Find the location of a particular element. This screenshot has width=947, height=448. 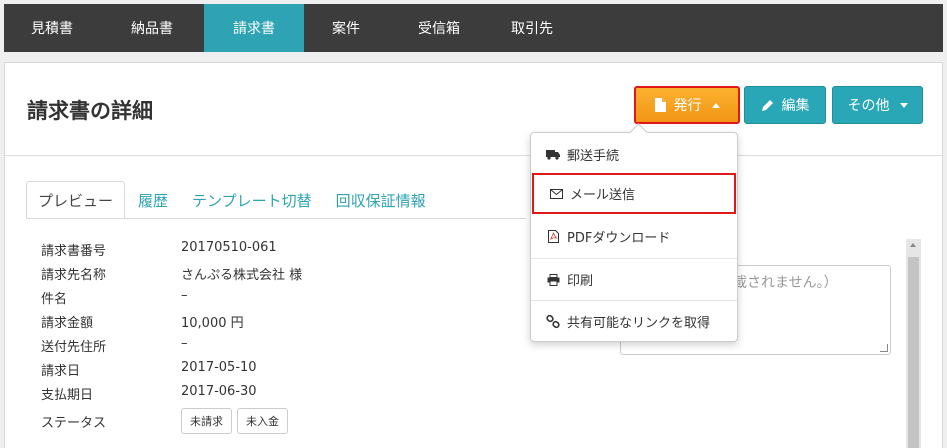

detail-label: 請求先名称 is located at coordinates (74, 275).